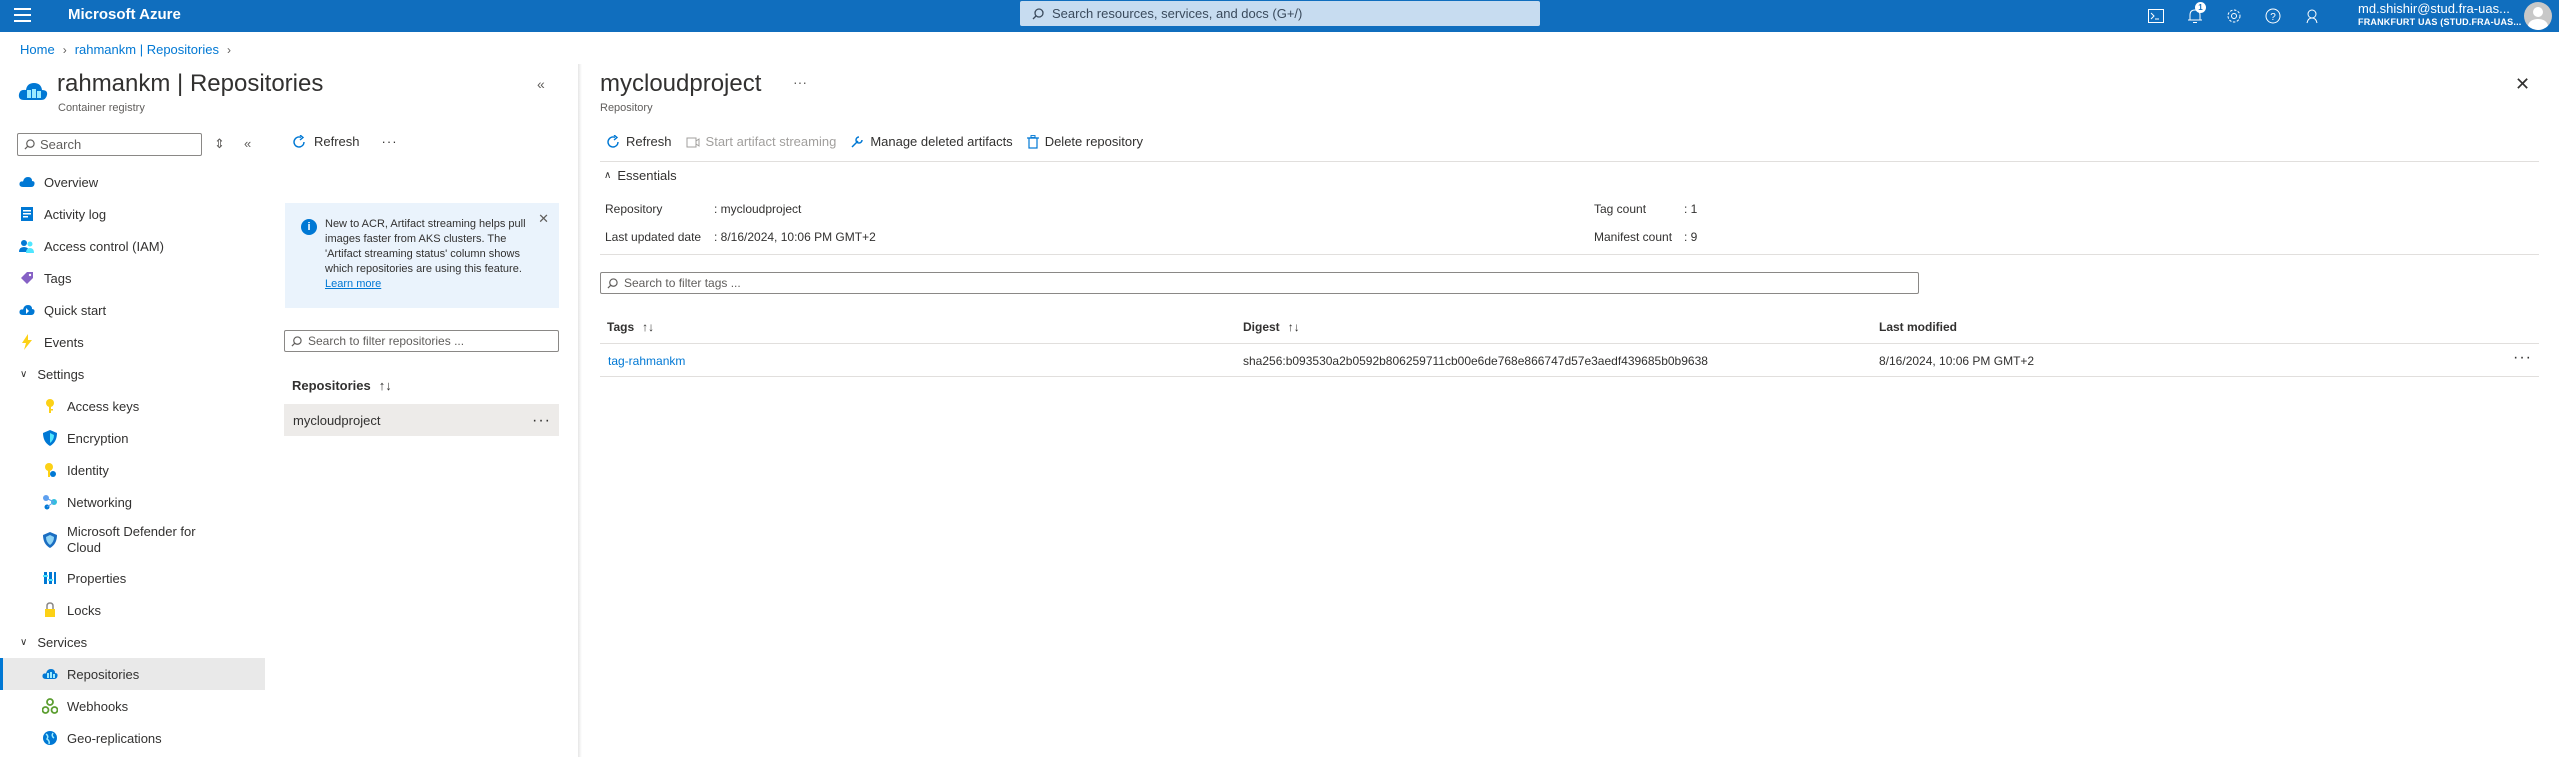 The image size is (2559, 757). What do you see at coordinates (27, 310) in the screenshot?
I see `quick-start-icon` at bounding box center [27, 310].